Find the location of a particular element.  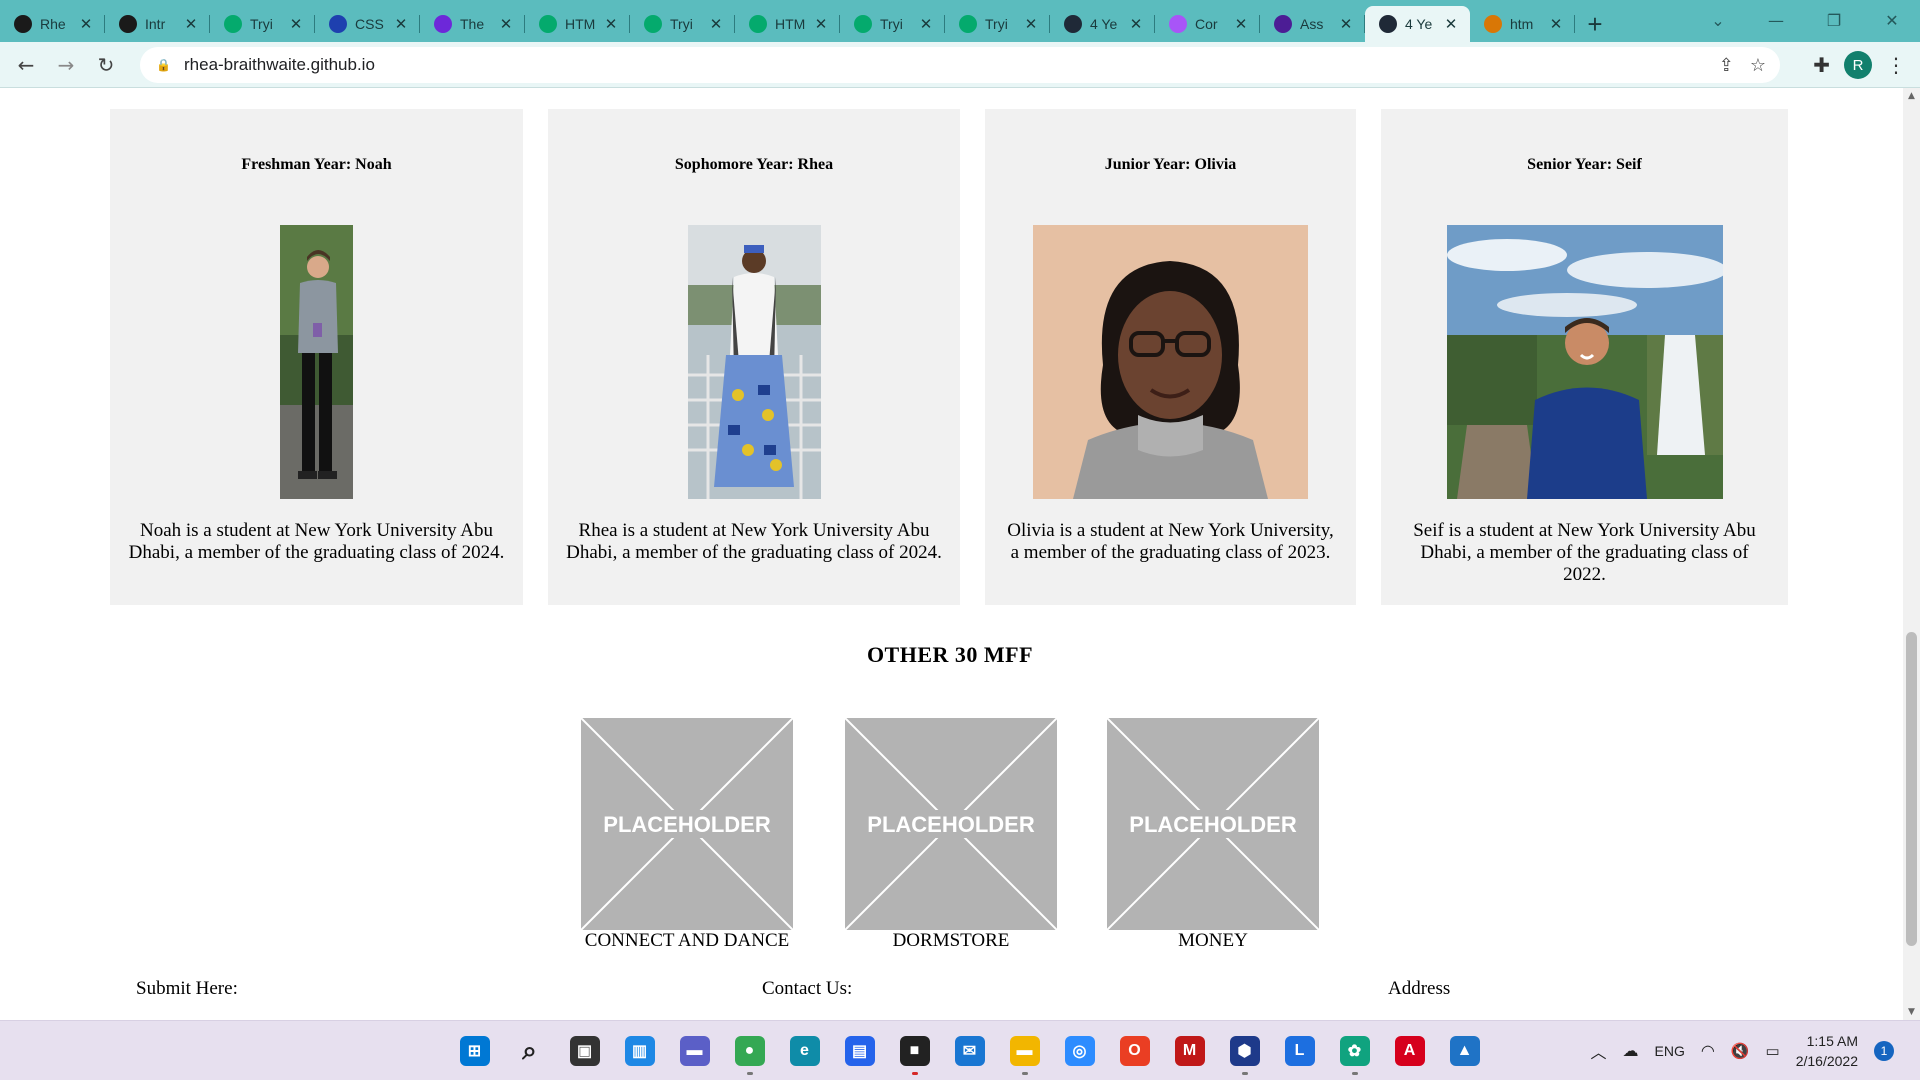

taskbar-app-button: ■ is located at coordinates (914, 1050).